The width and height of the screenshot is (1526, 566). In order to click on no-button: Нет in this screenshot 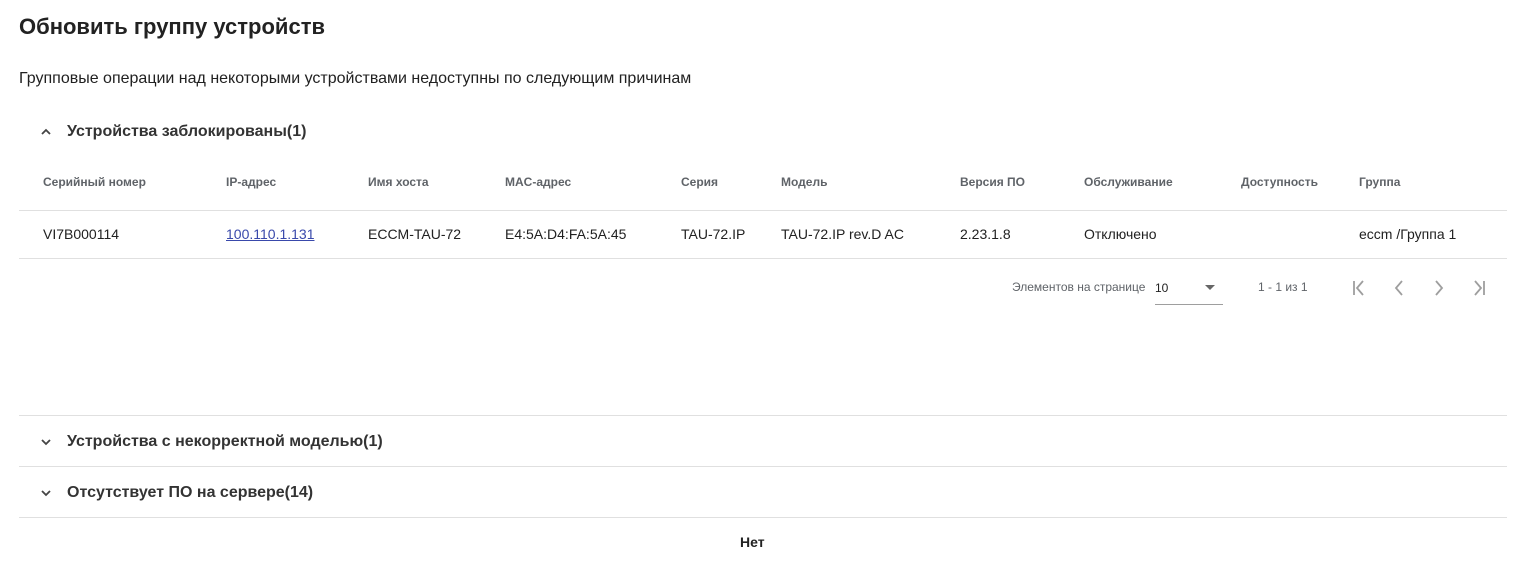, I will do `click(752, 542)`.